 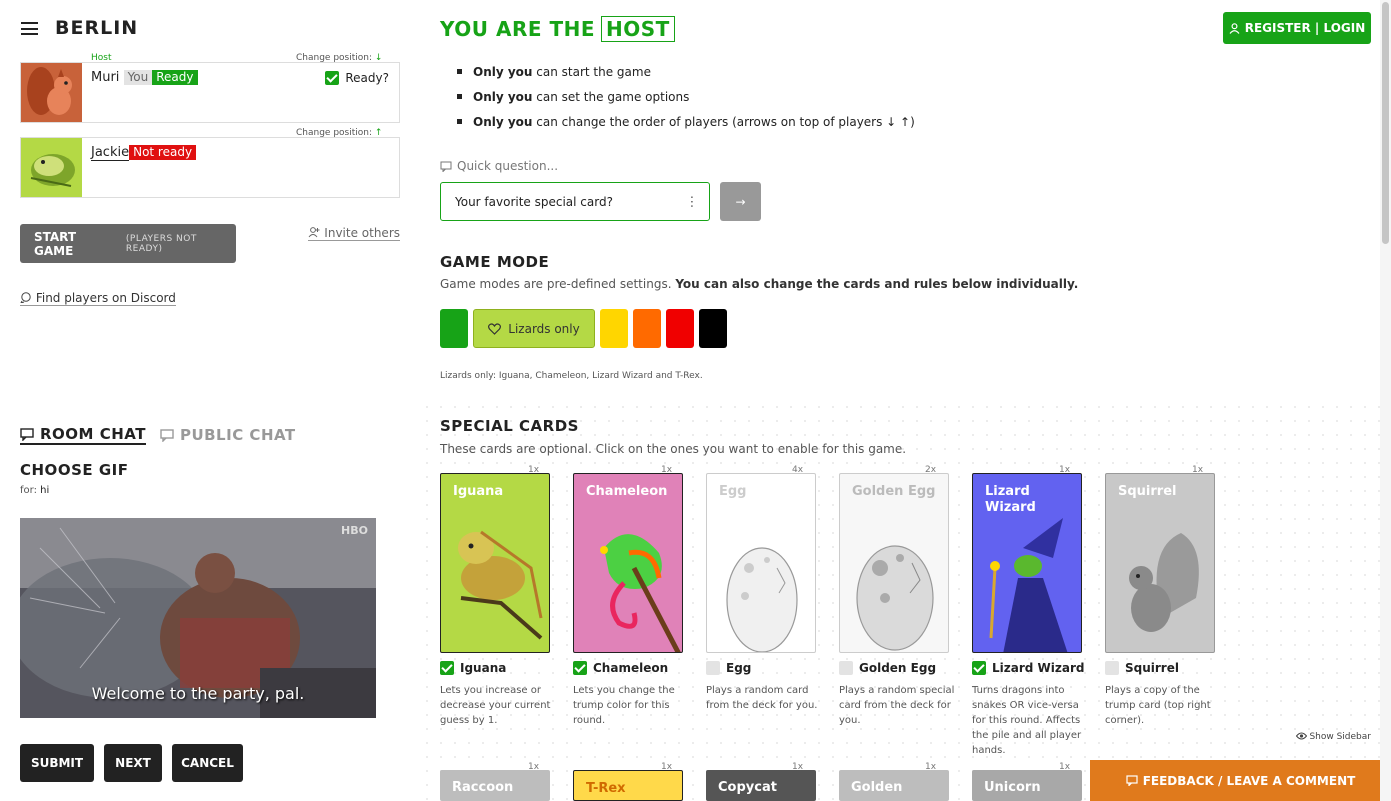 I want to click on more-vertical-icon: ···, so click(x=691, y=201).